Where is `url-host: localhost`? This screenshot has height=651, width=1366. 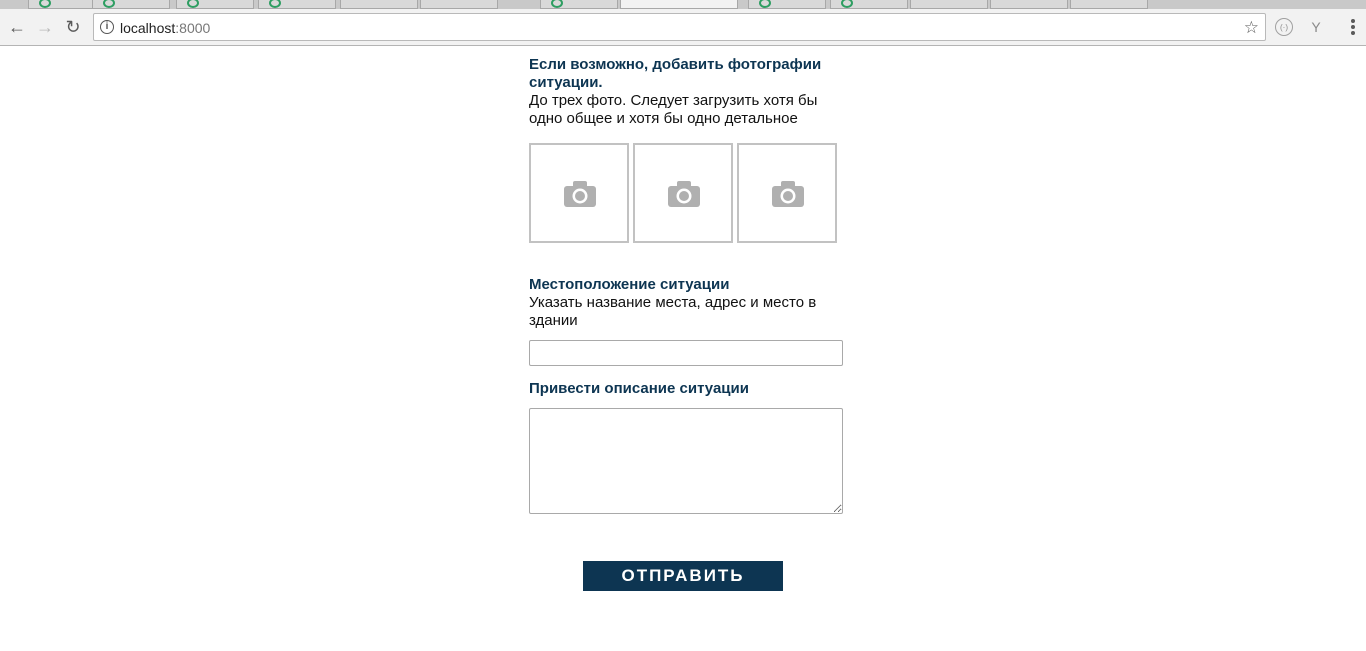 url-host: localhost is located at coordinates (148, 28).